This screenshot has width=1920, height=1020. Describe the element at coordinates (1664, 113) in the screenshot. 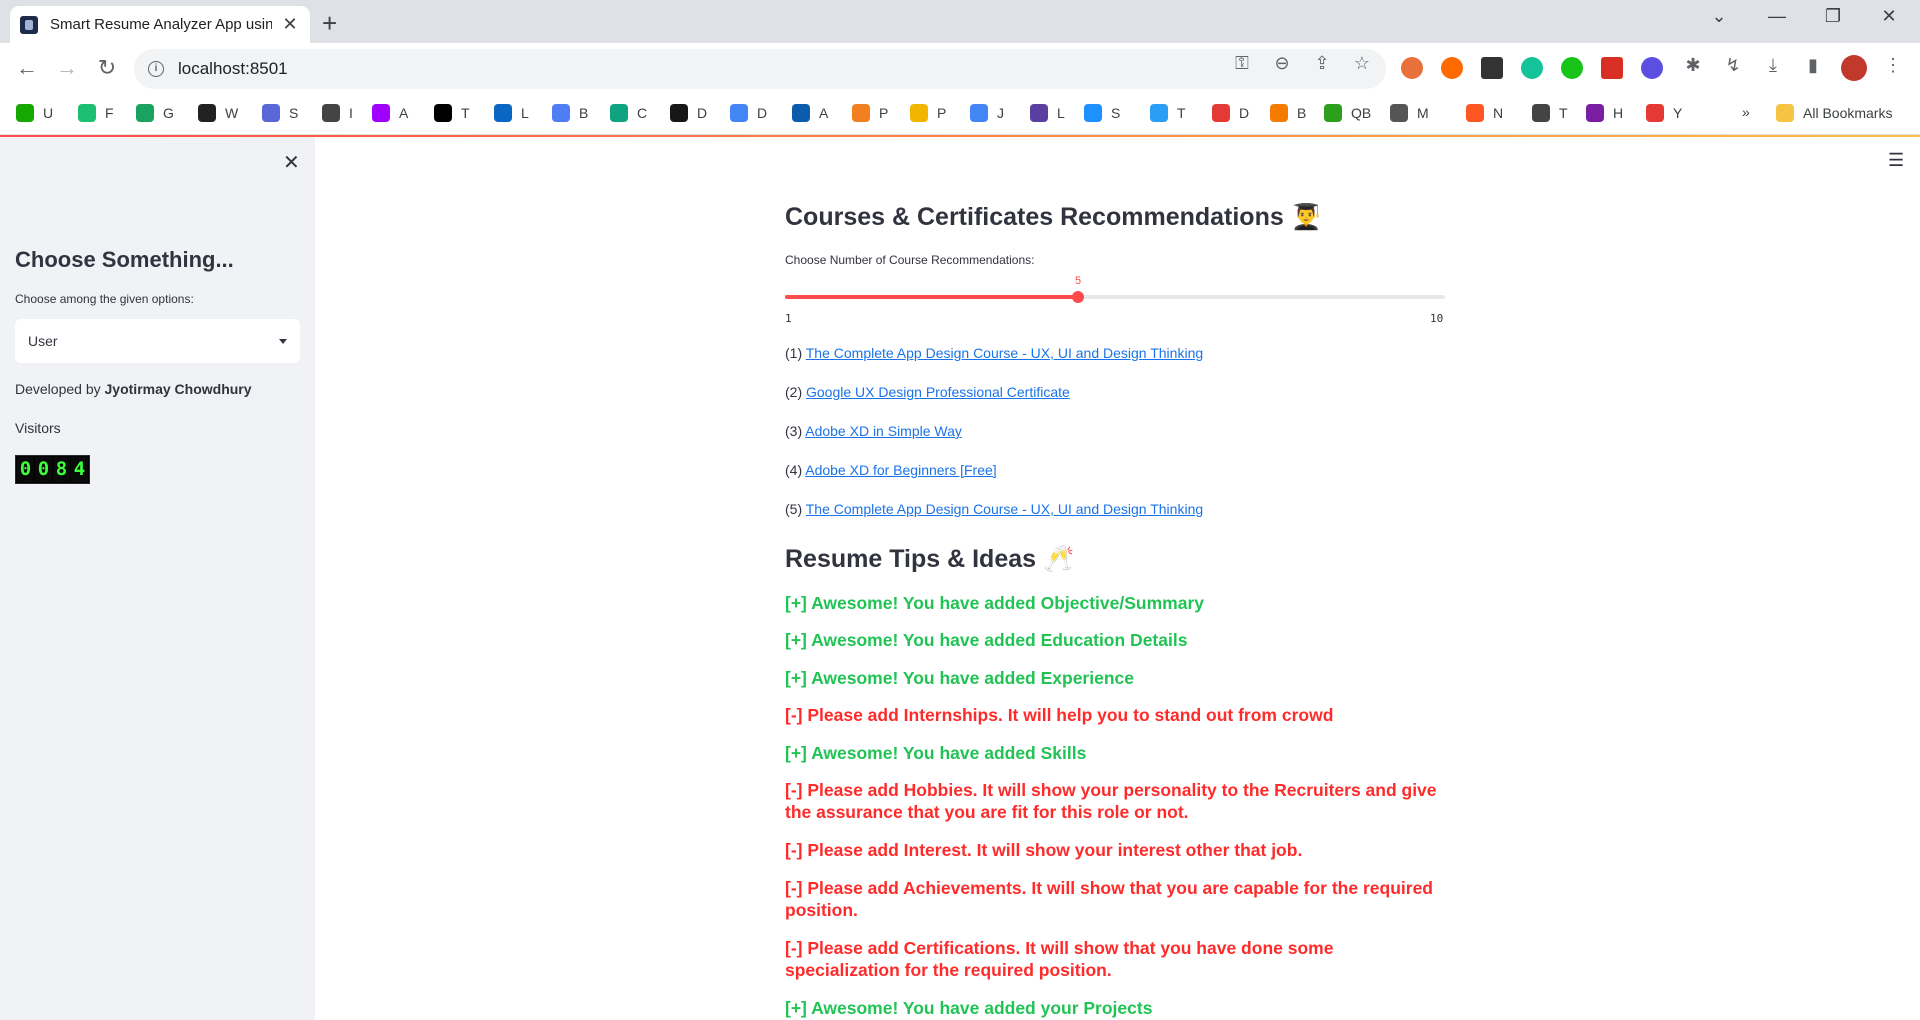

I see `bookmark-item: Y` at that location.